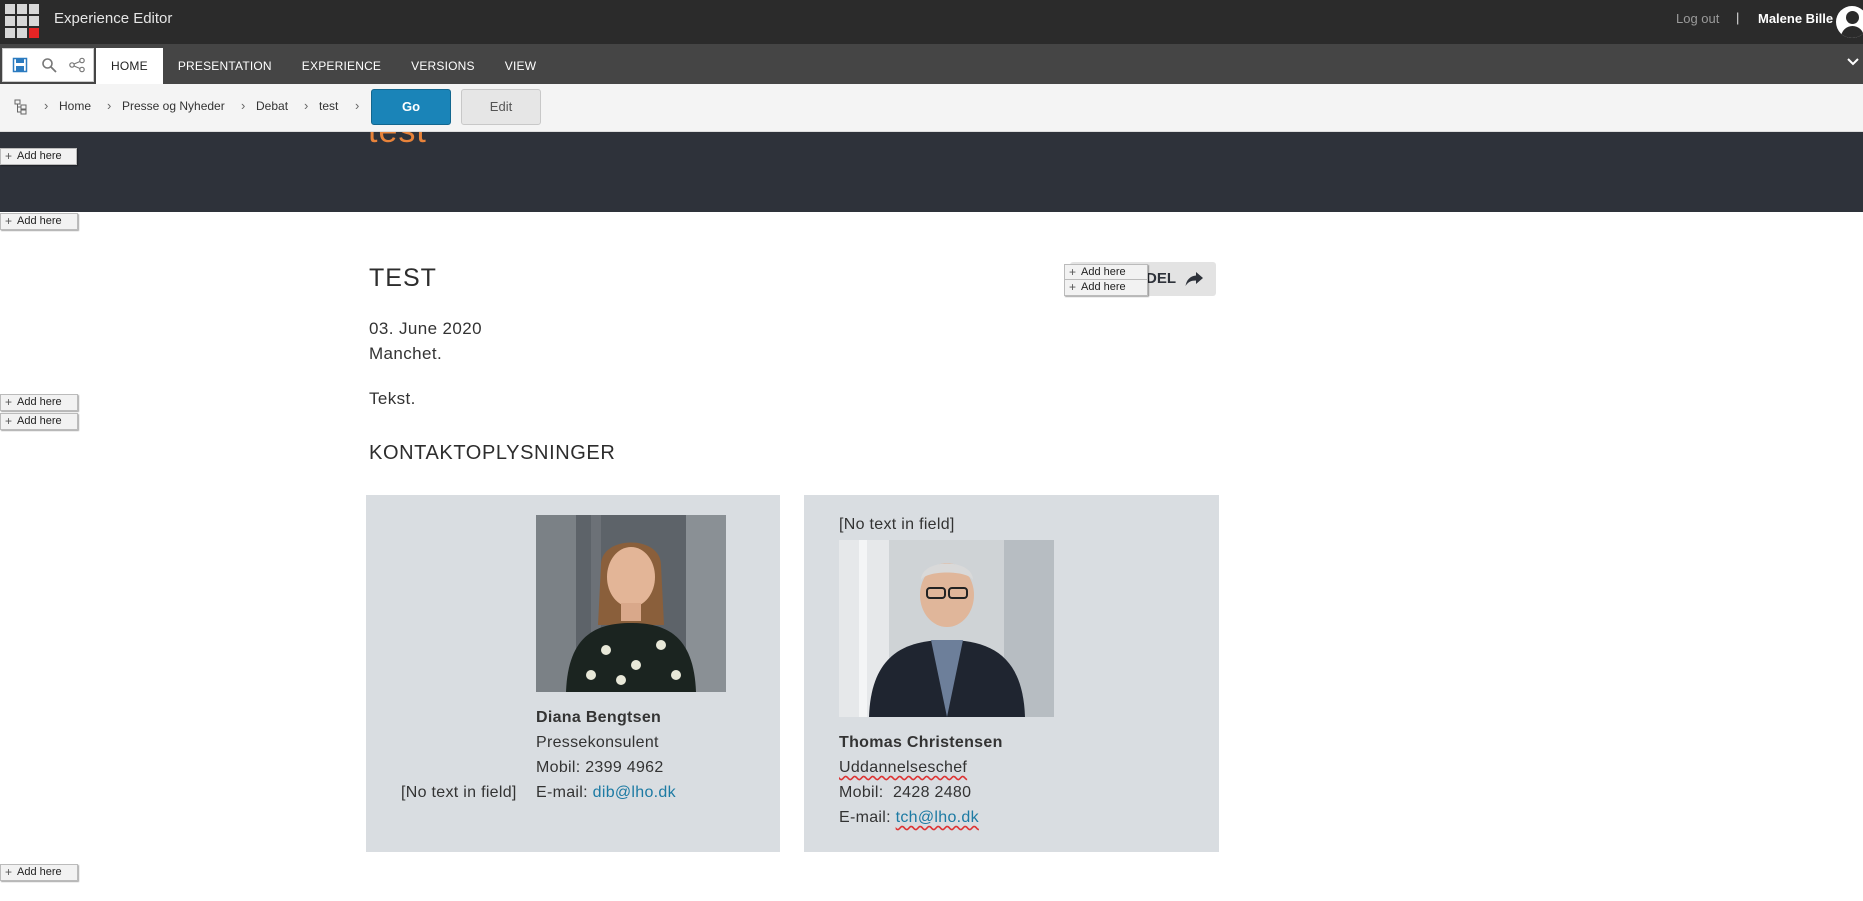 This screenshot has width=1863, height=901. Describe the element at coordinates (937, 817) in the screenshot. I see `email-link: tch@lho.dk` at that location.